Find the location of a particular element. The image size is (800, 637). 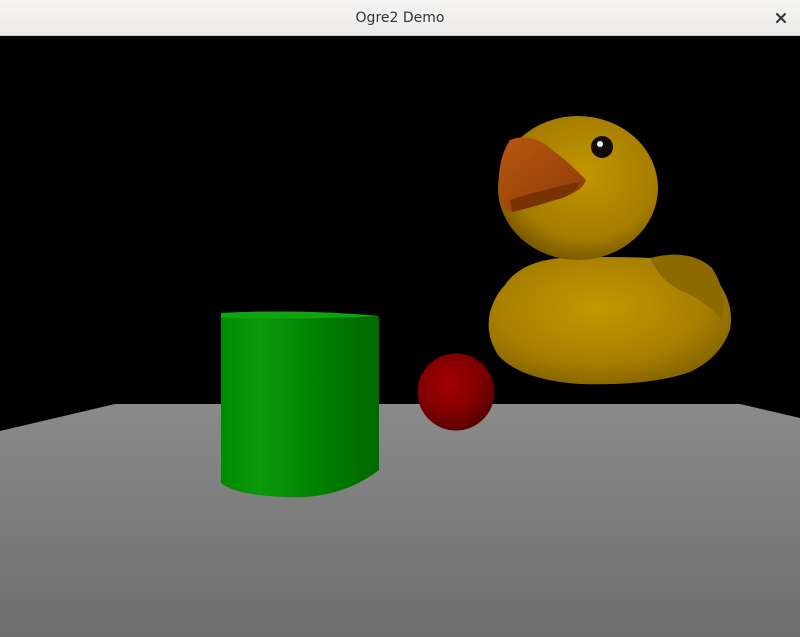

title-bar: Ogre2 Demo is located at coordinates (400, 18).